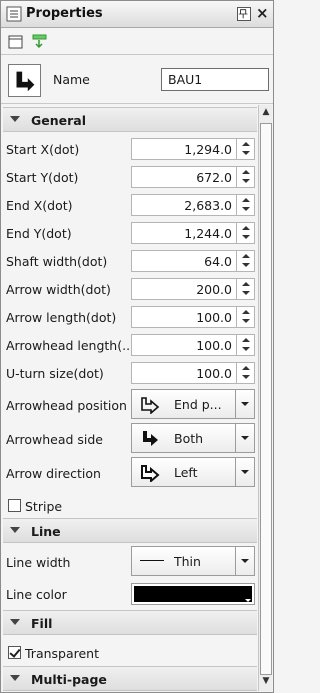  What do you see at coordinates (150, 405) in the screenshot?
I see `end-position-icon` at bounding box center [150, 405].